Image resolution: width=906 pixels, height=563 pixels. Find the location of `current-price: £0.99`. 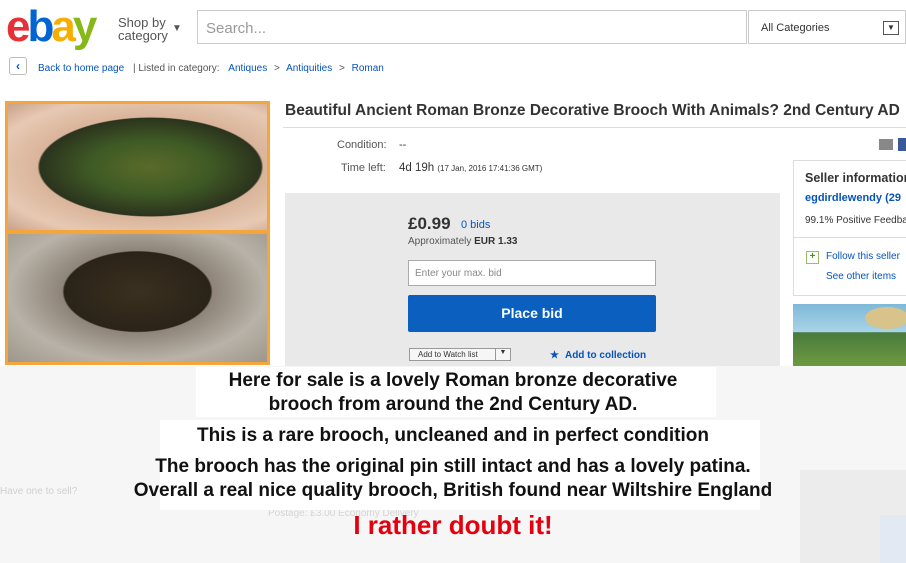

current-price: £0.99 is located at coordinates (429, 223).